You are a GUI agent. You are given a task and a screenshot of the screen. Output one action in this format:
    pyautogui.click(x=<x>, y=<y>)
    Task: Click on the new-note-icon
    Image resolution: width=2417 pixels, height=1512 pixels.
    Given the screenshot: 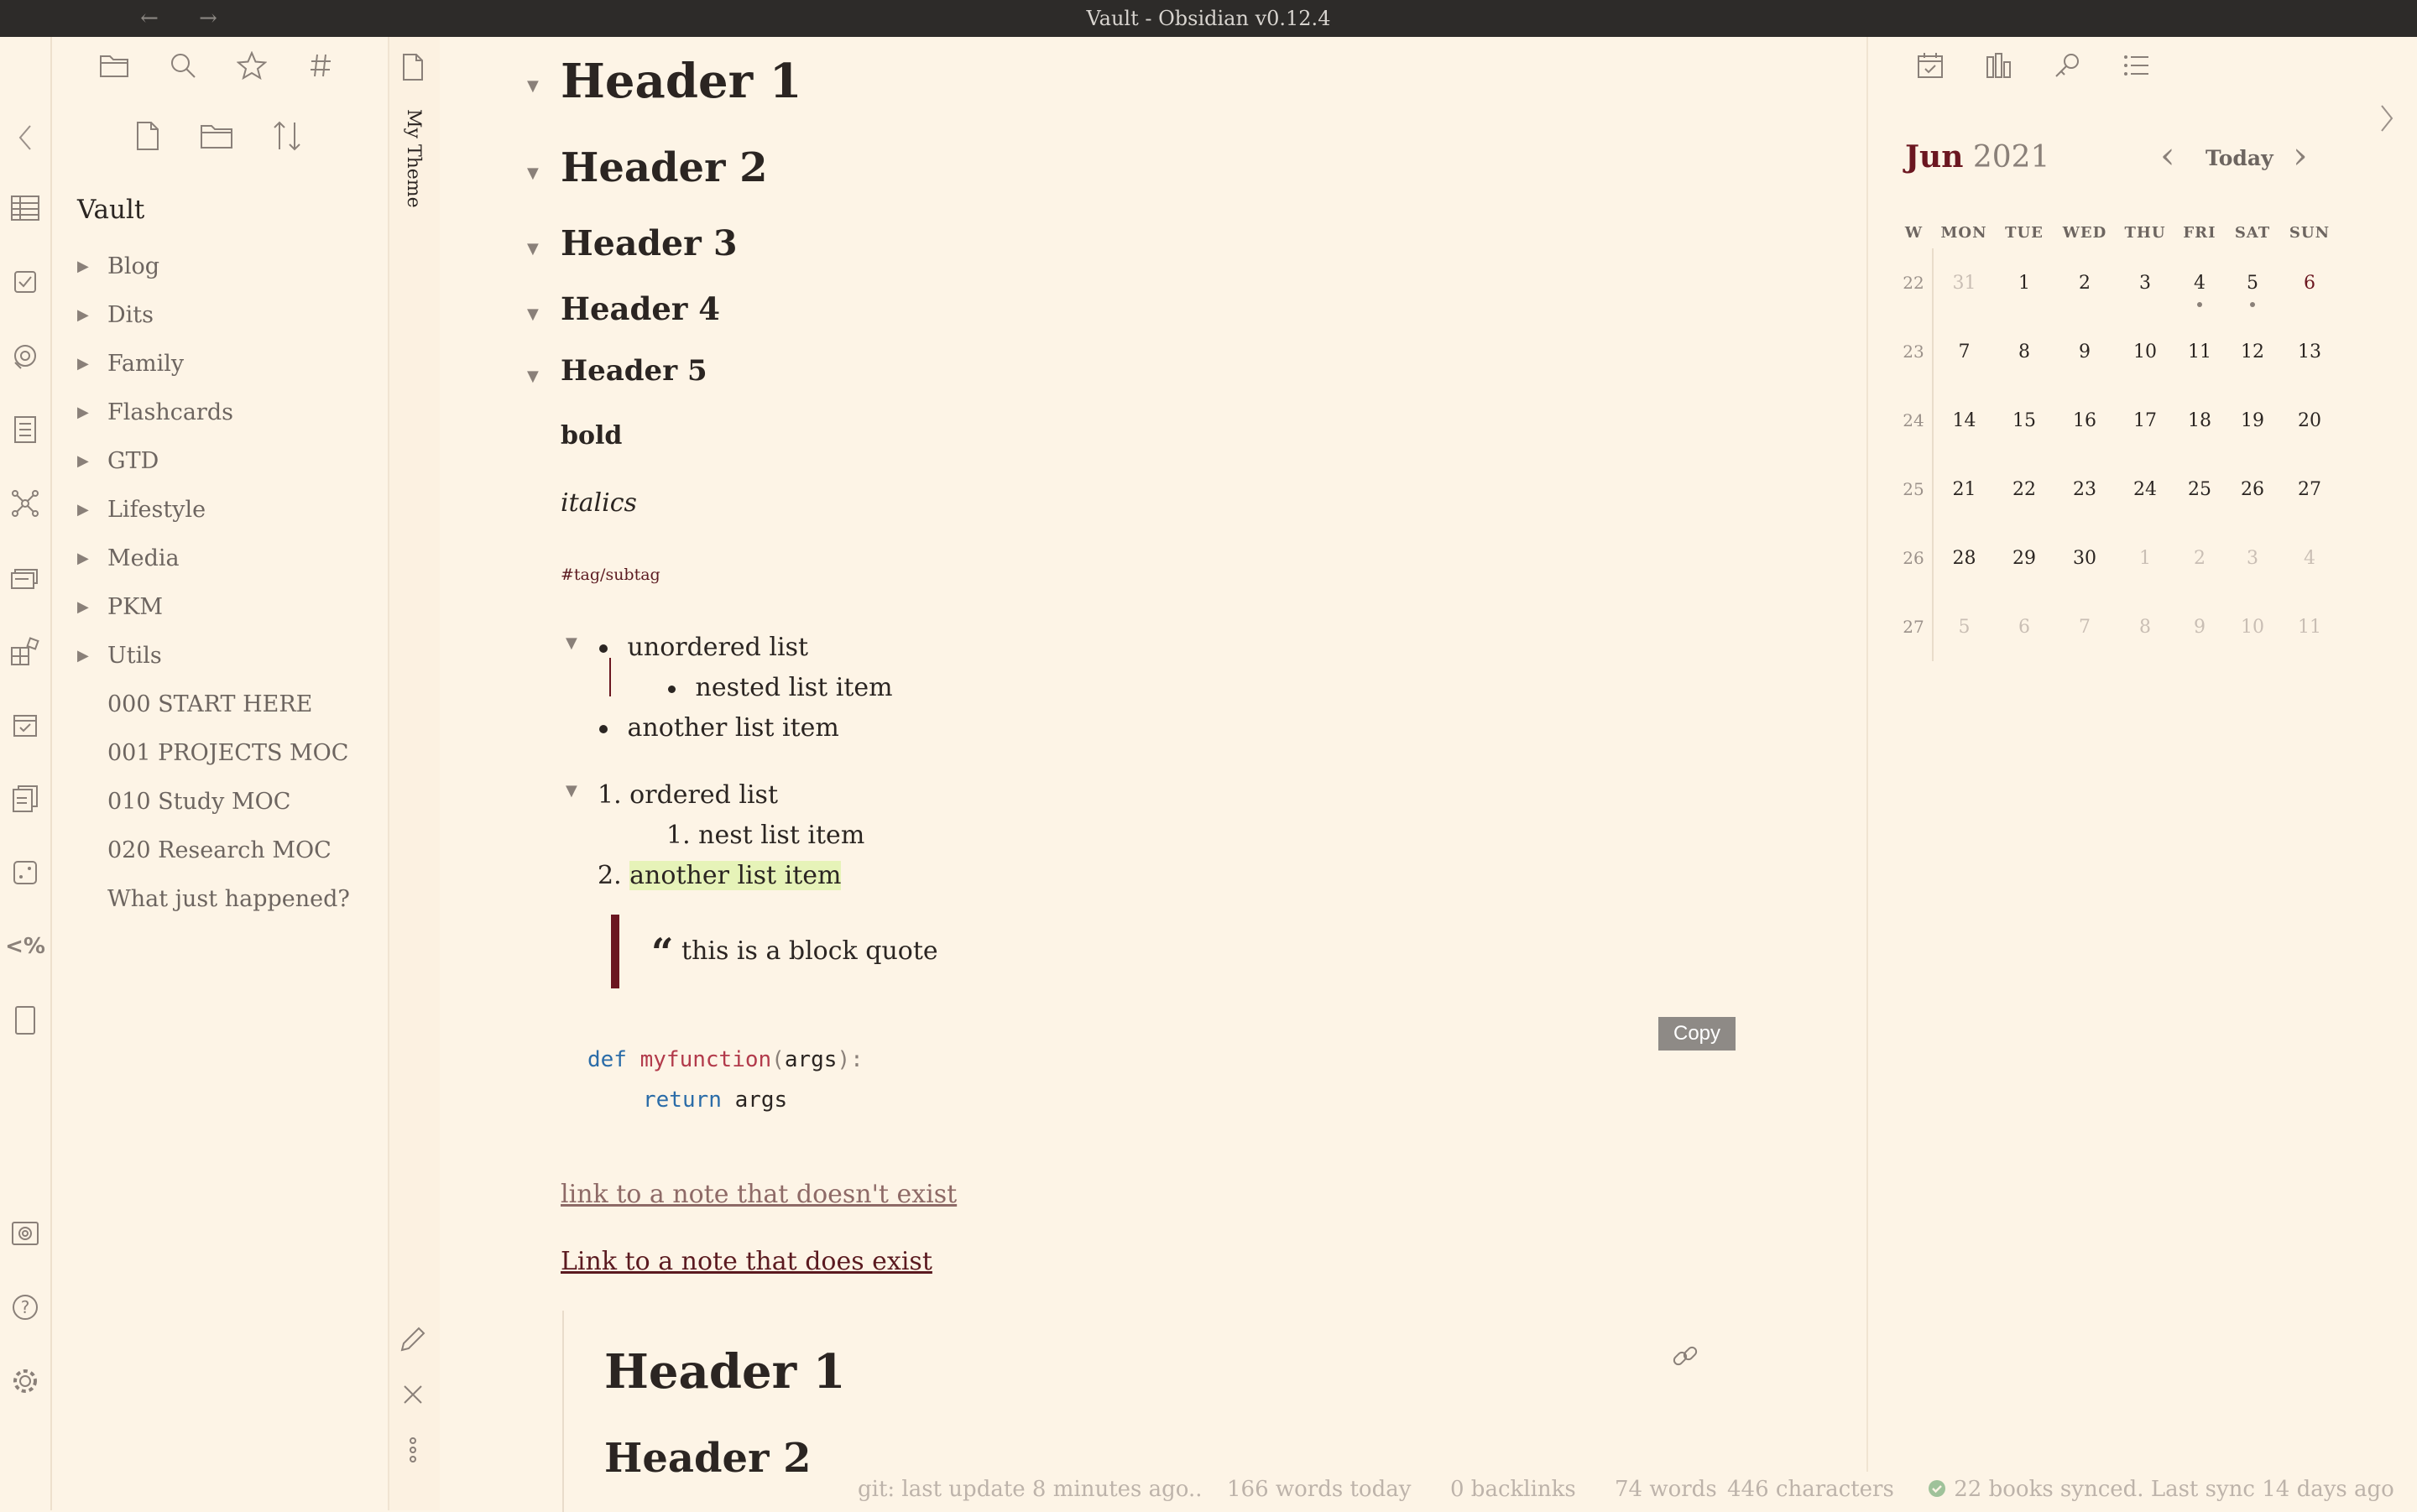 What is the action you would take?
    pyautogui.click(x=147, y=136)
    